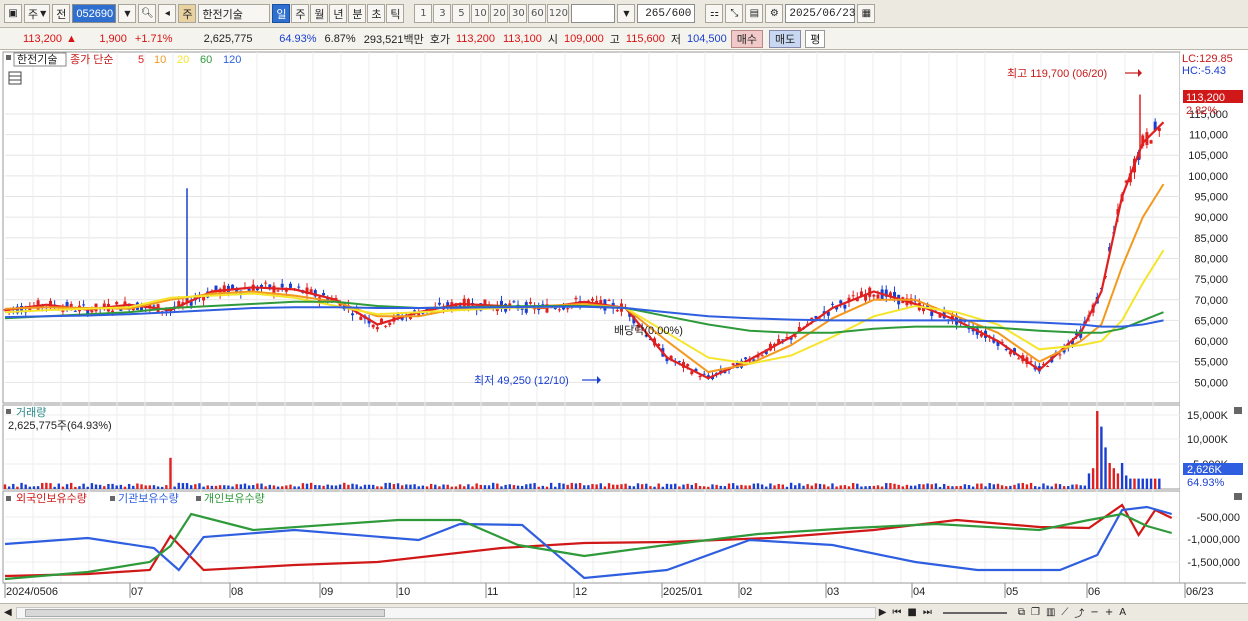 The width and height of the screenshot is (1248, 621). Describe the element at coordinates (734, 13) in the screenshot. I see `draw-icon: ⤡` at that location.